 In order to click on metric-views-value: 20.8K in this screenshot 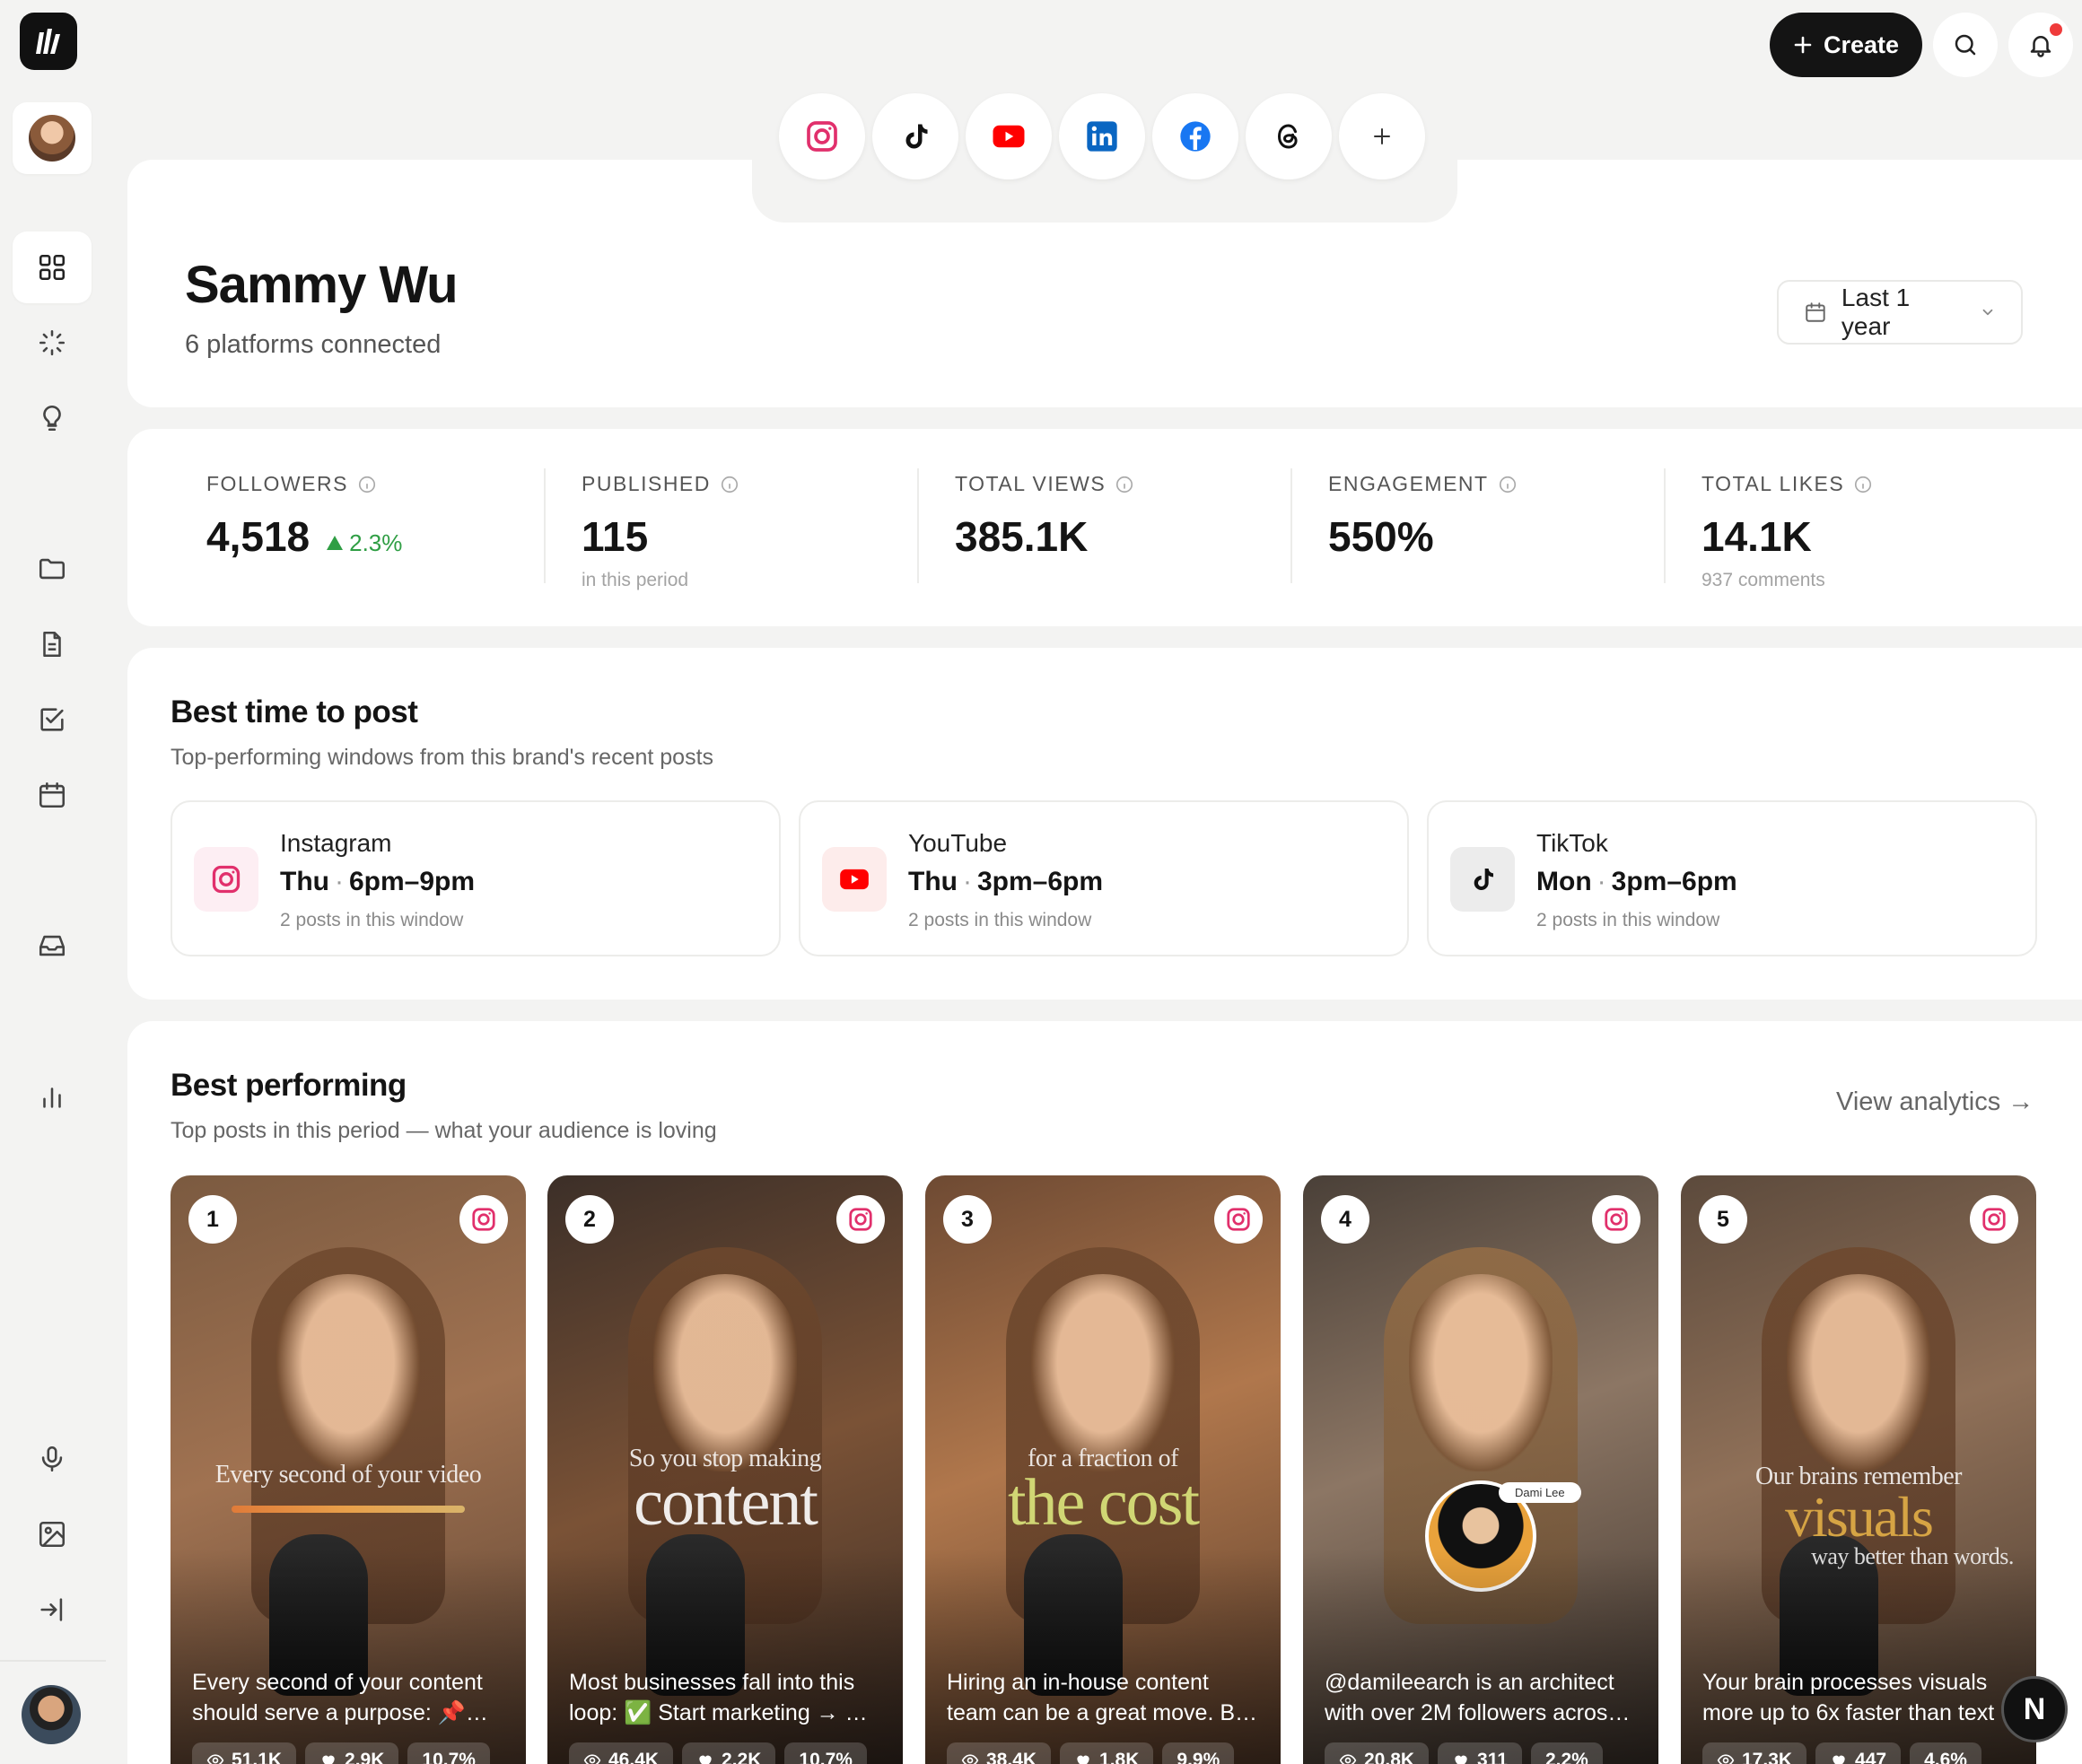, I will do `click(1389, 1757)`.